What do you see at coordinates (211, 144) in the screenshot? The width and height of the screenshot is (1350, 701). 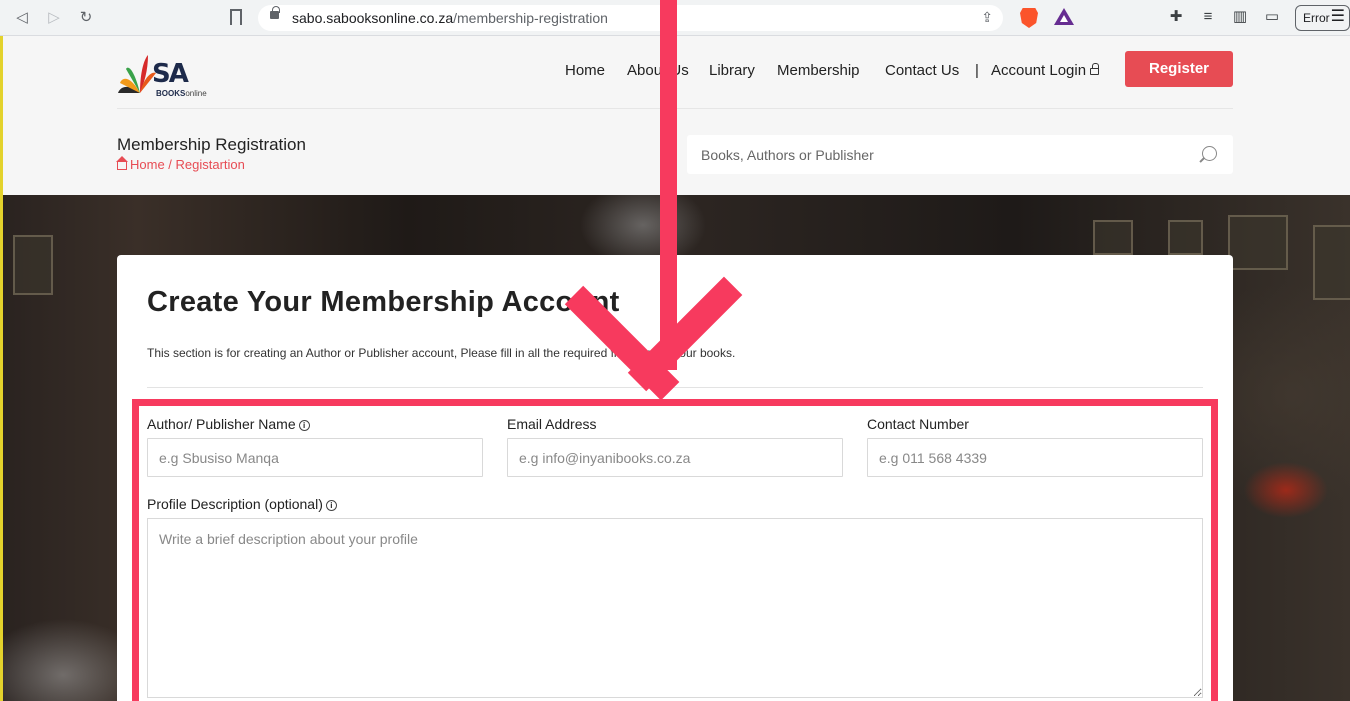 I see `page-title: Membership Registration` at bounding box center [211, 144].